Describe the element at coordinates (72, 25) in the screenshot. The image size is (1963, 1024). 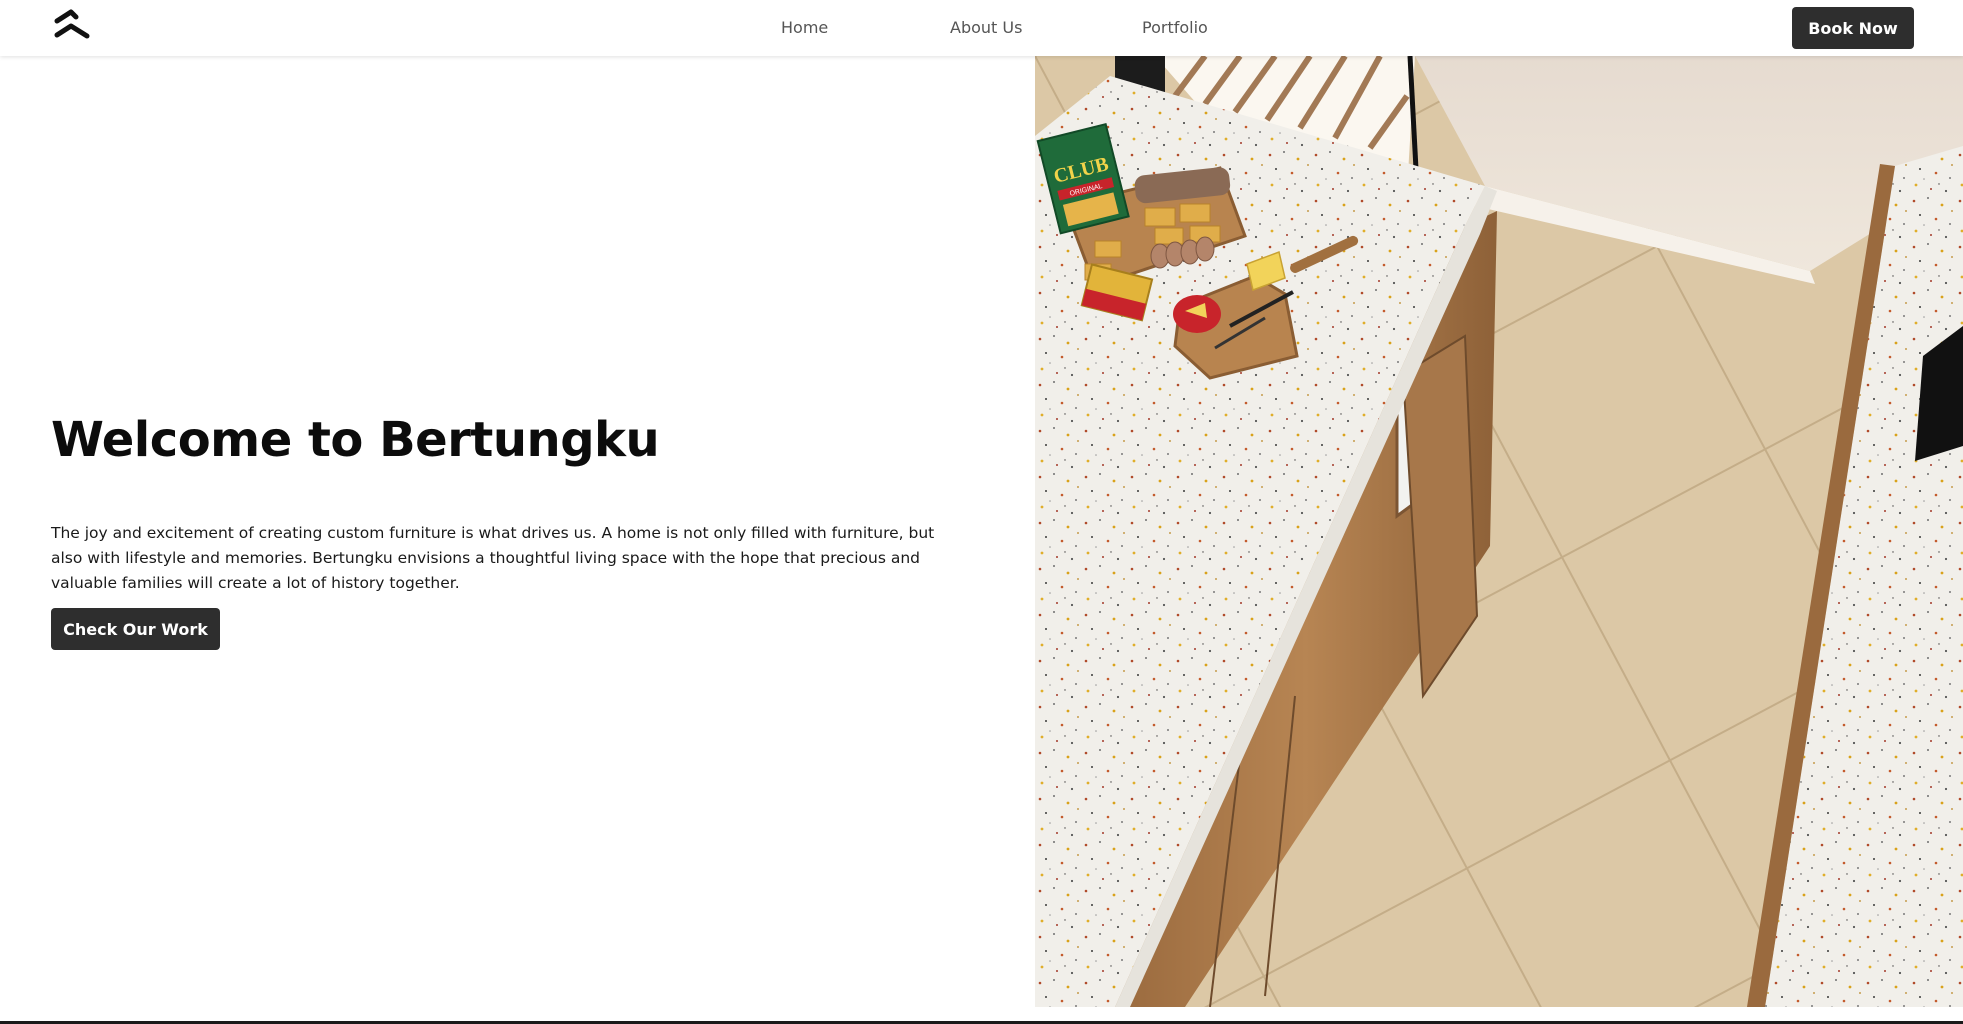
I see `brand-logo-icon` at that location.